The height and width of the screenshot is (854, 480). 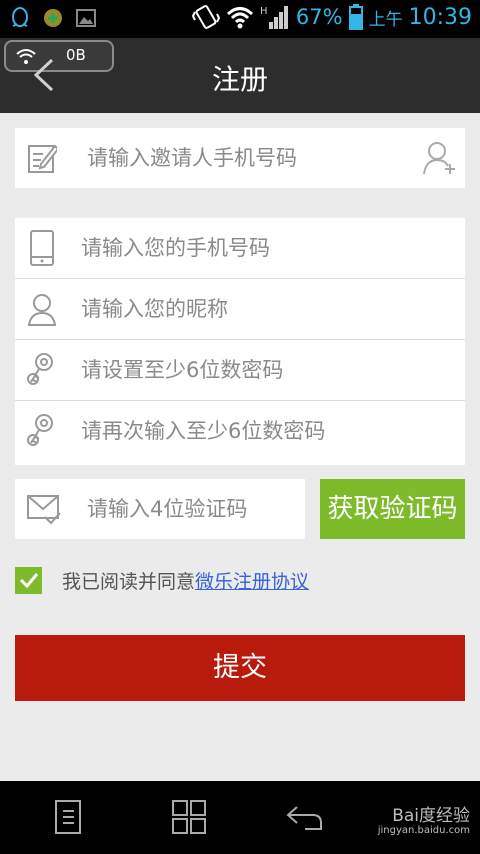 I want to click on system-nav-bar: Bai度经验 jingyan.baidu.com, so click(x=240, y=817).